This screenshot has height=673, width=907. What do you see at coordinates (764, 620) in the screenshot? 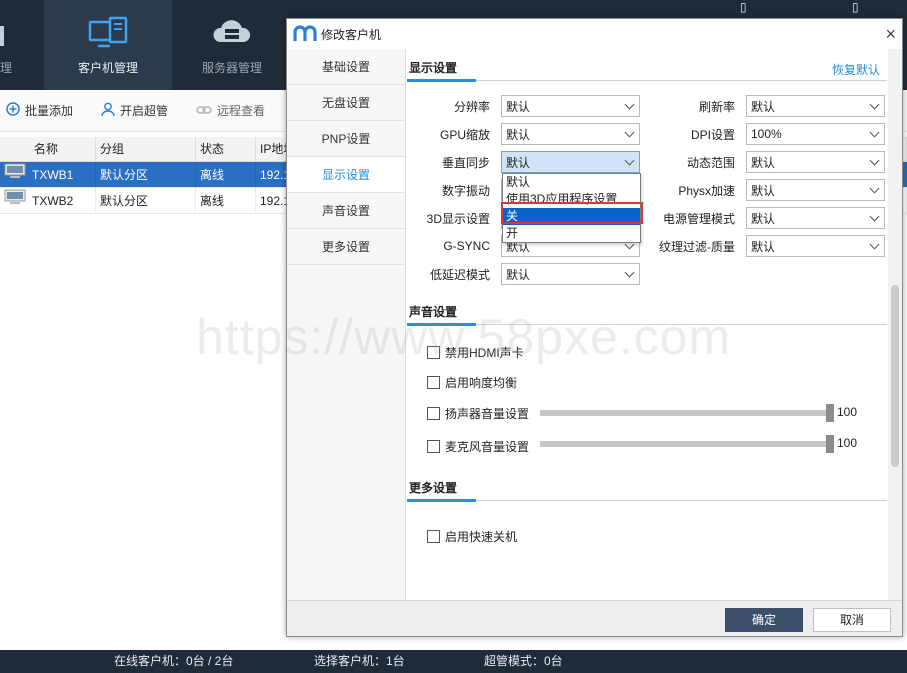
I see `ok-button: 确定` at bounding box center [764, 620].